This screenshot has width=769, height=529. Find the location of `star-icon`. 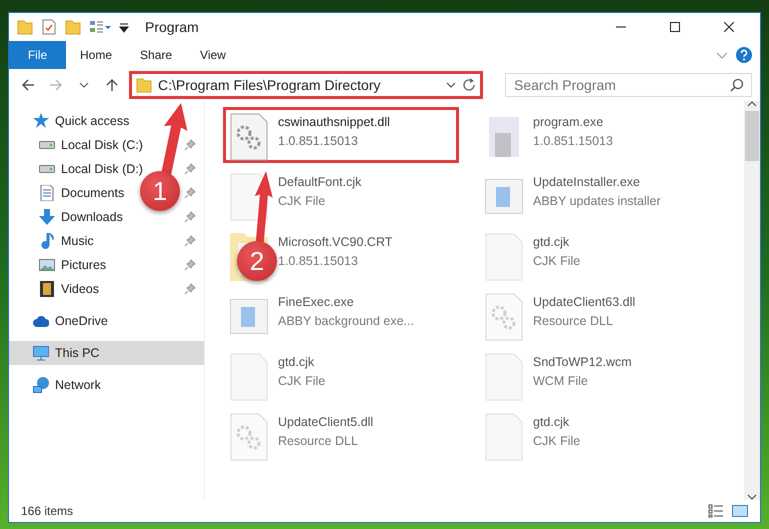

star-icon is located at coordinates (41, 121).